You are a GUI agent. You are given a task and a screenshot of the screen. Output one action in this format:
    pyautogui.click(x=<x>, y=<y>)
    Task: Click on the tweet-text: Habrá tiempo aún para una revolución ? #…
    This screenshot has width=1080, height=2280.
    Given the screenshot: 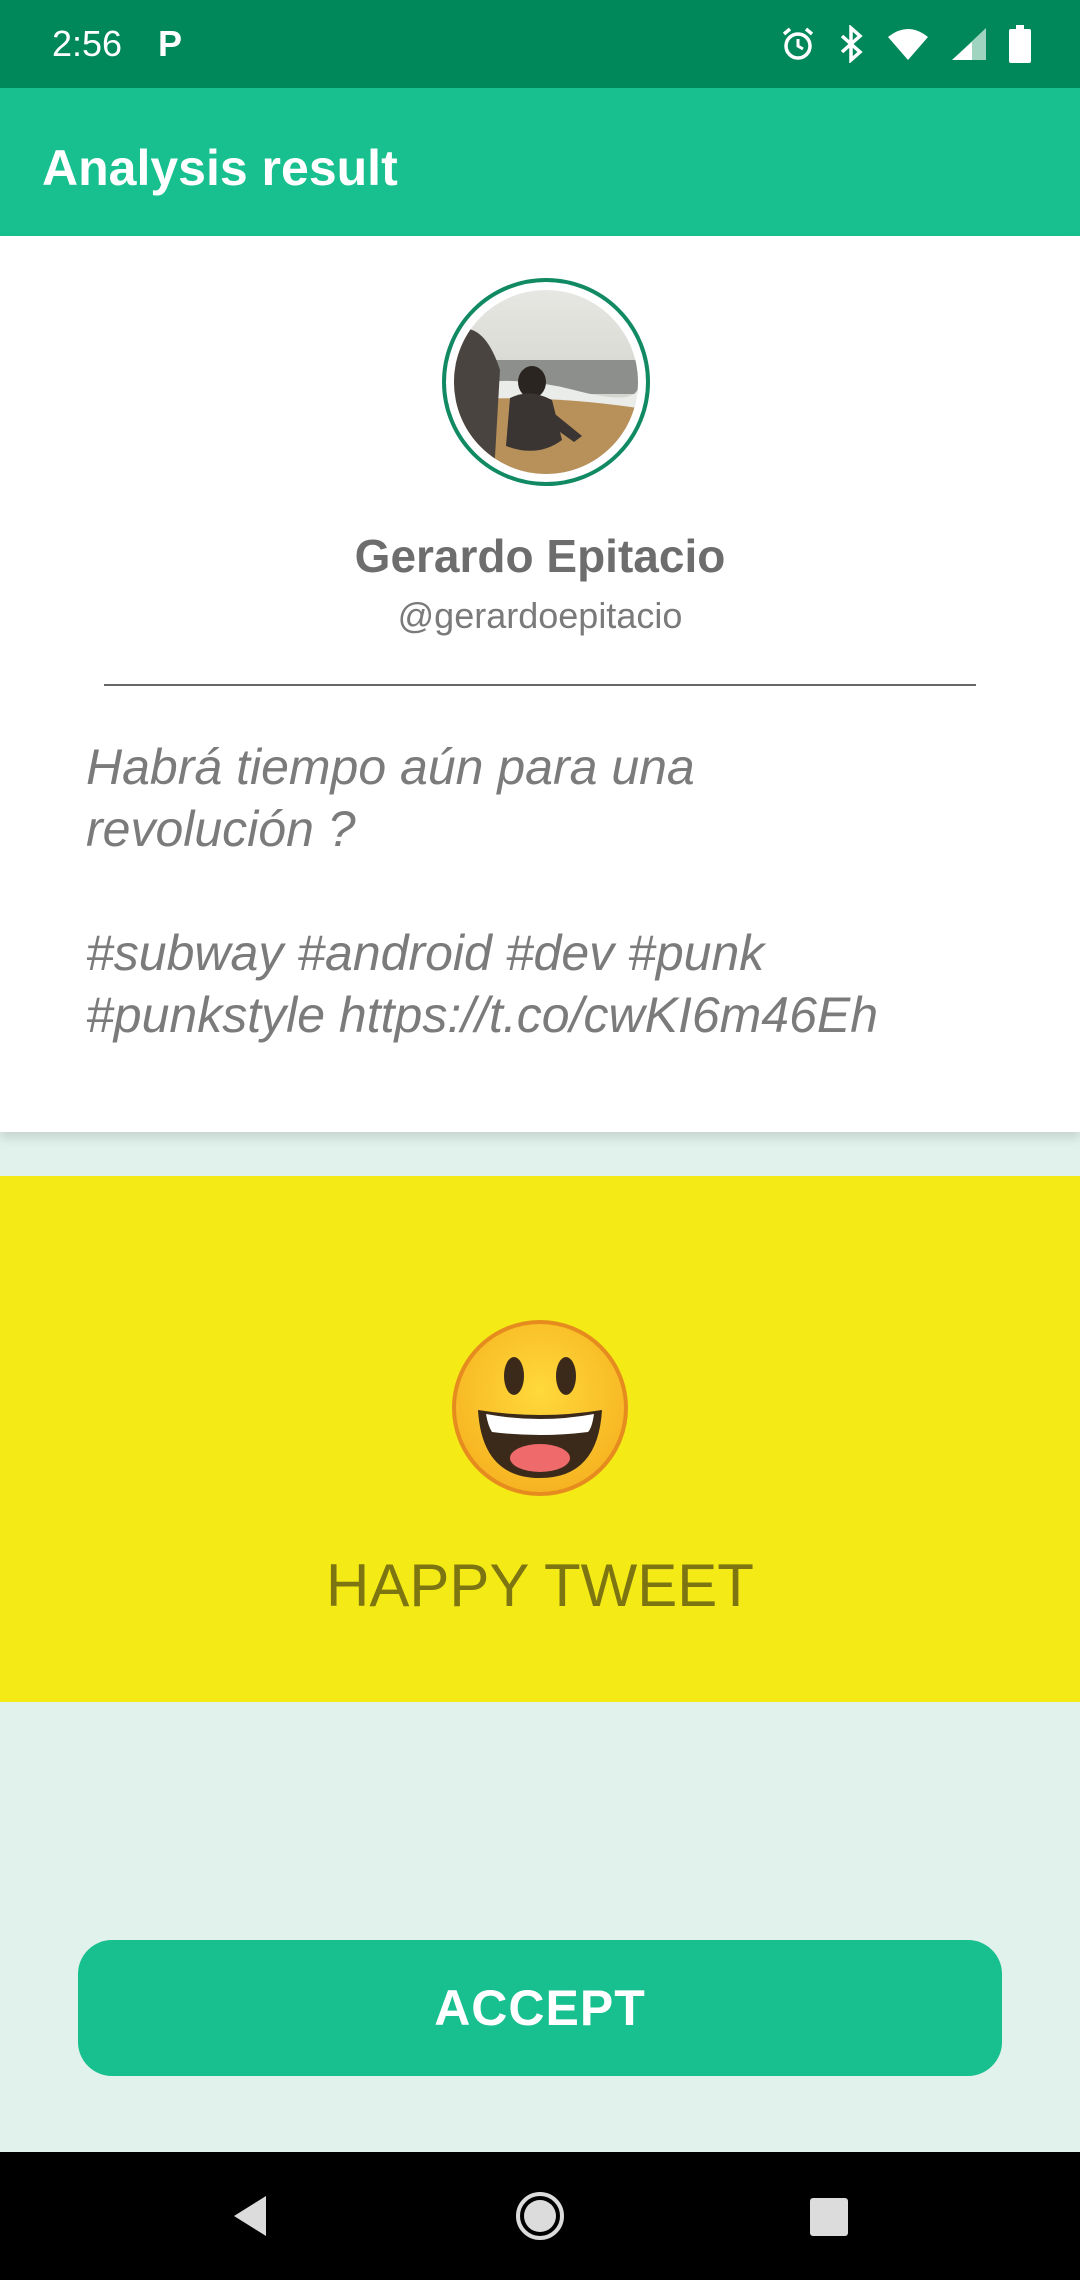 What is the action you would take?
    pyautogui.click(x=482, y=891)
    